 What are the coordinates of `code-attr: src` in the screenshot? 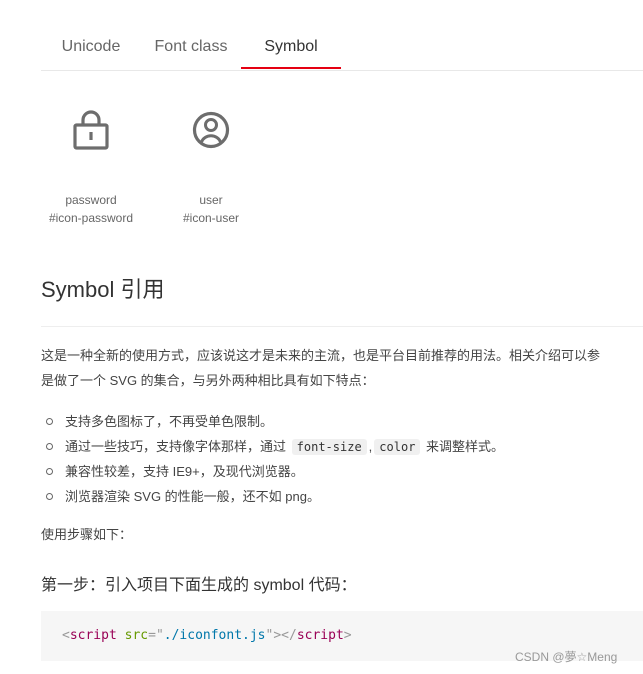 It's located at (136, 635).